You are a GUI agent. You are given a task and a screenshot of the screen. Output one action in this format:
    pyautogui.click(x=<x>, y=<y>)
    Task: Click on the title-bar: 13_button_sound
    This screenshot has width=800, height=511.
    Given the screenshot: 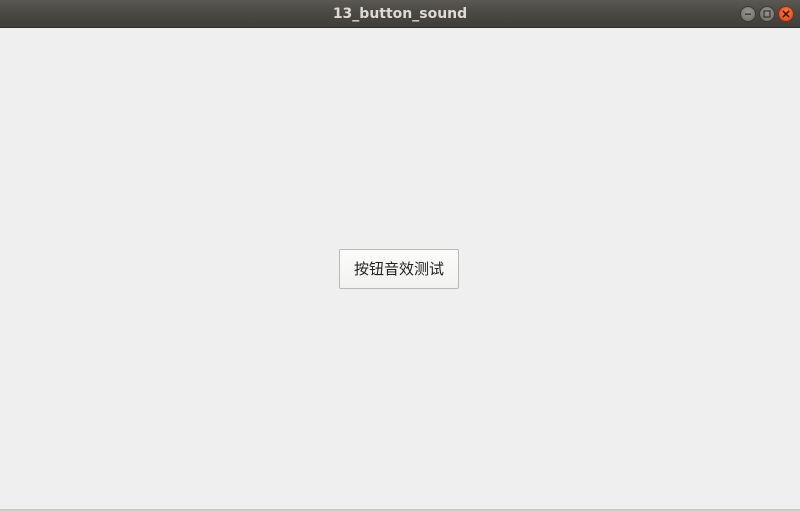 What is the action you would take?
    pyautogui.click(x=400, y=14)
    